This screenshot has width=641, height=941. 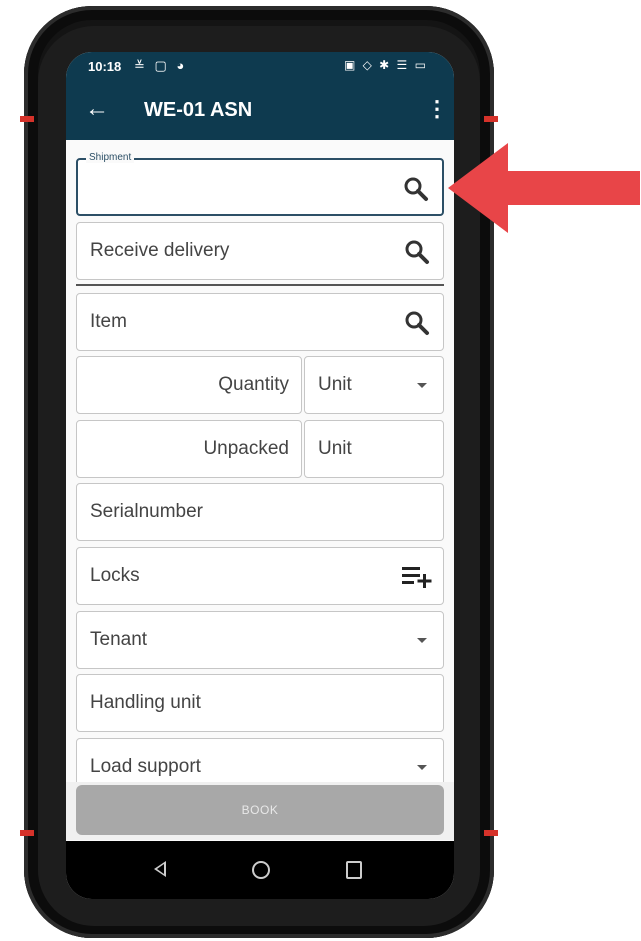 What do you see at coordinates (335, 448) in the screenshot?
I see `unpacked-unit-label: Unit` at bounding box center [335, 448].